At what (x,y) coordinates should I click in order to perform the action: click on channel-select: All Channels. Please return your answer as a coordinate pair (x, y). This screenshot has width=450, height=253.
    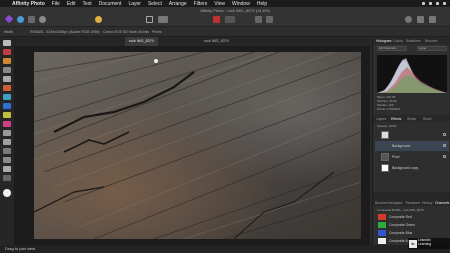
    Looking at the image, I should click on (392, 48).